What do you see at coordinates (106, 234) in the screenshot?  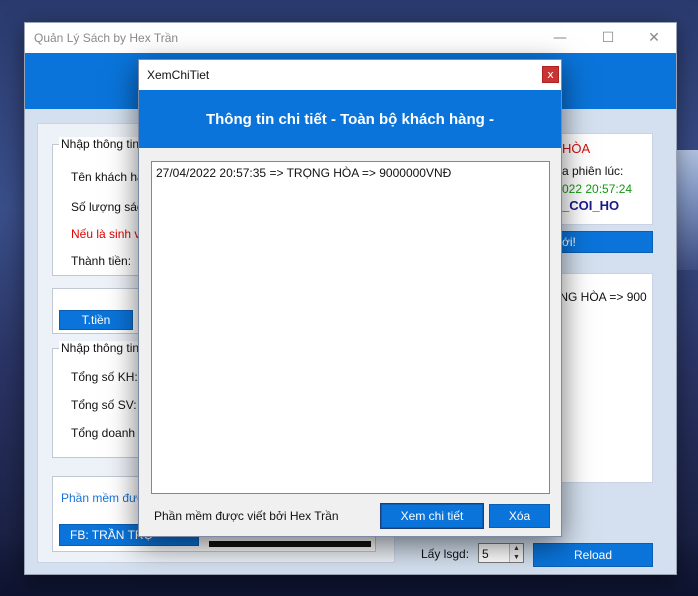 I see `student-discount-note: Nếu là sinh v` at bounding box center [106, 234].